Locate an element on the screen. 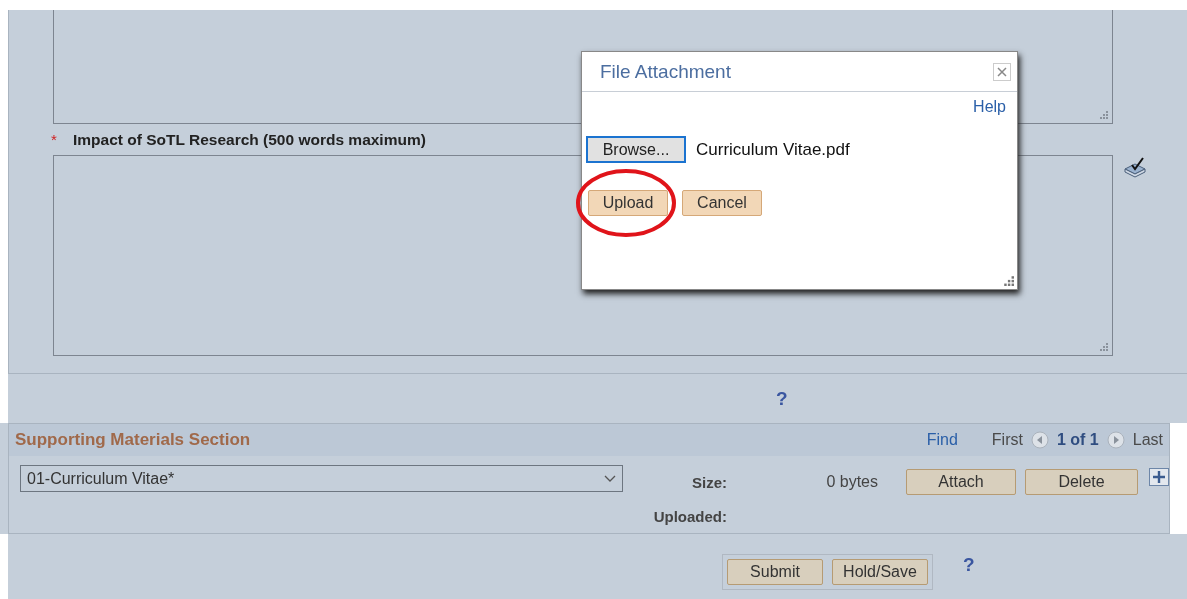 The width and height of the screenshot is (1187, 599). action-button: Delete is located at coordinates (1081, 482).